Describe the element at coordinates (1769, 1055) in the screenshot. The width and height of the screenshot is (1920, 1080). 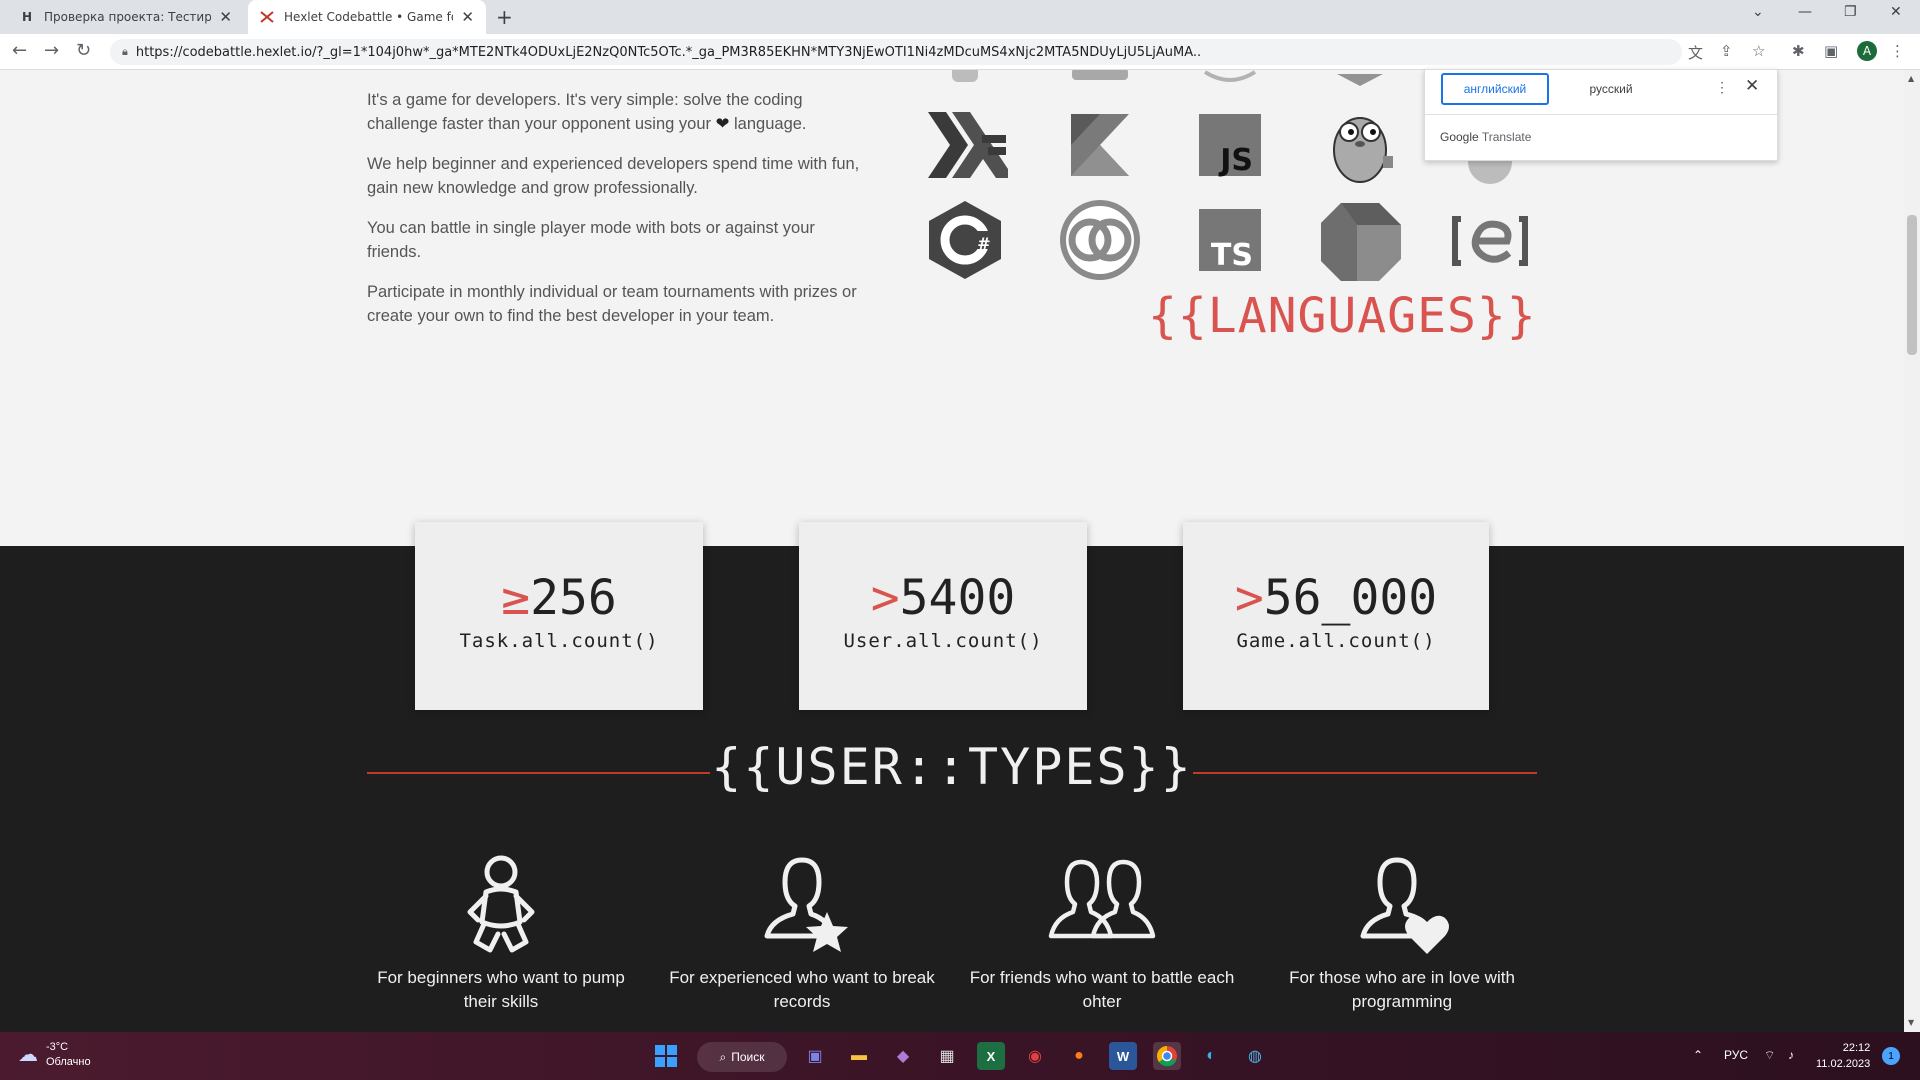
I see `wifi-icon: ⌔` at that location.